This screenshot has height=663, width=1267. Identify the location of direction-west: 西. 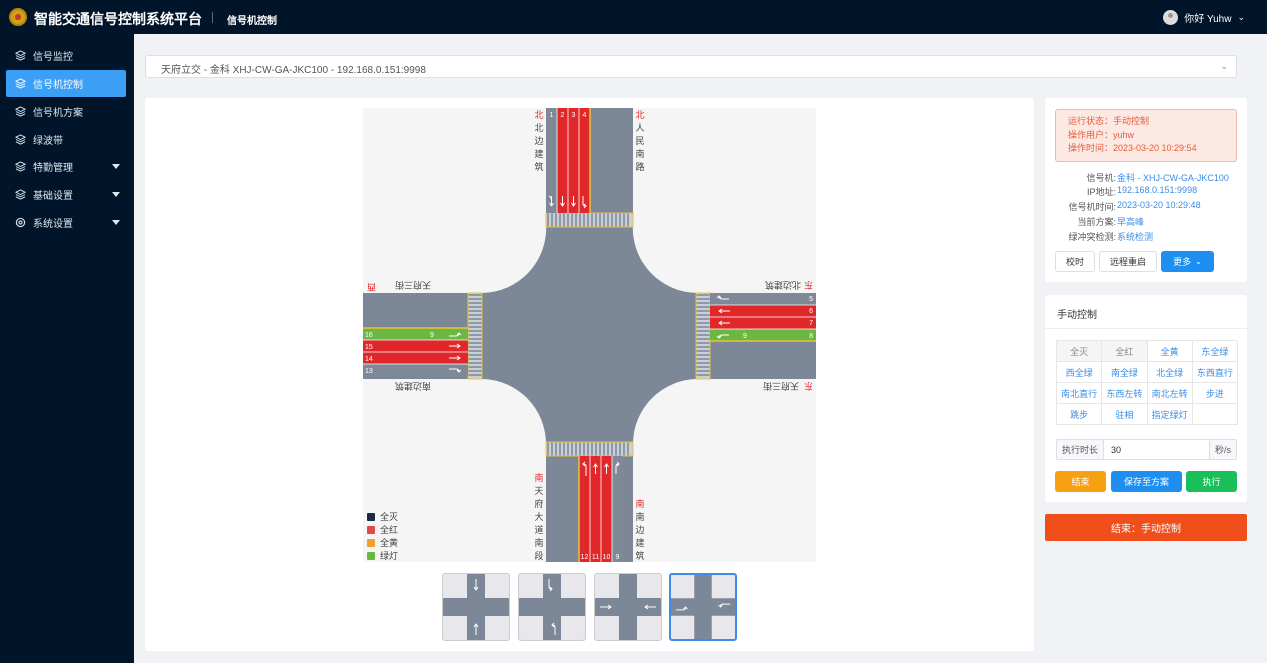
(371, 287).